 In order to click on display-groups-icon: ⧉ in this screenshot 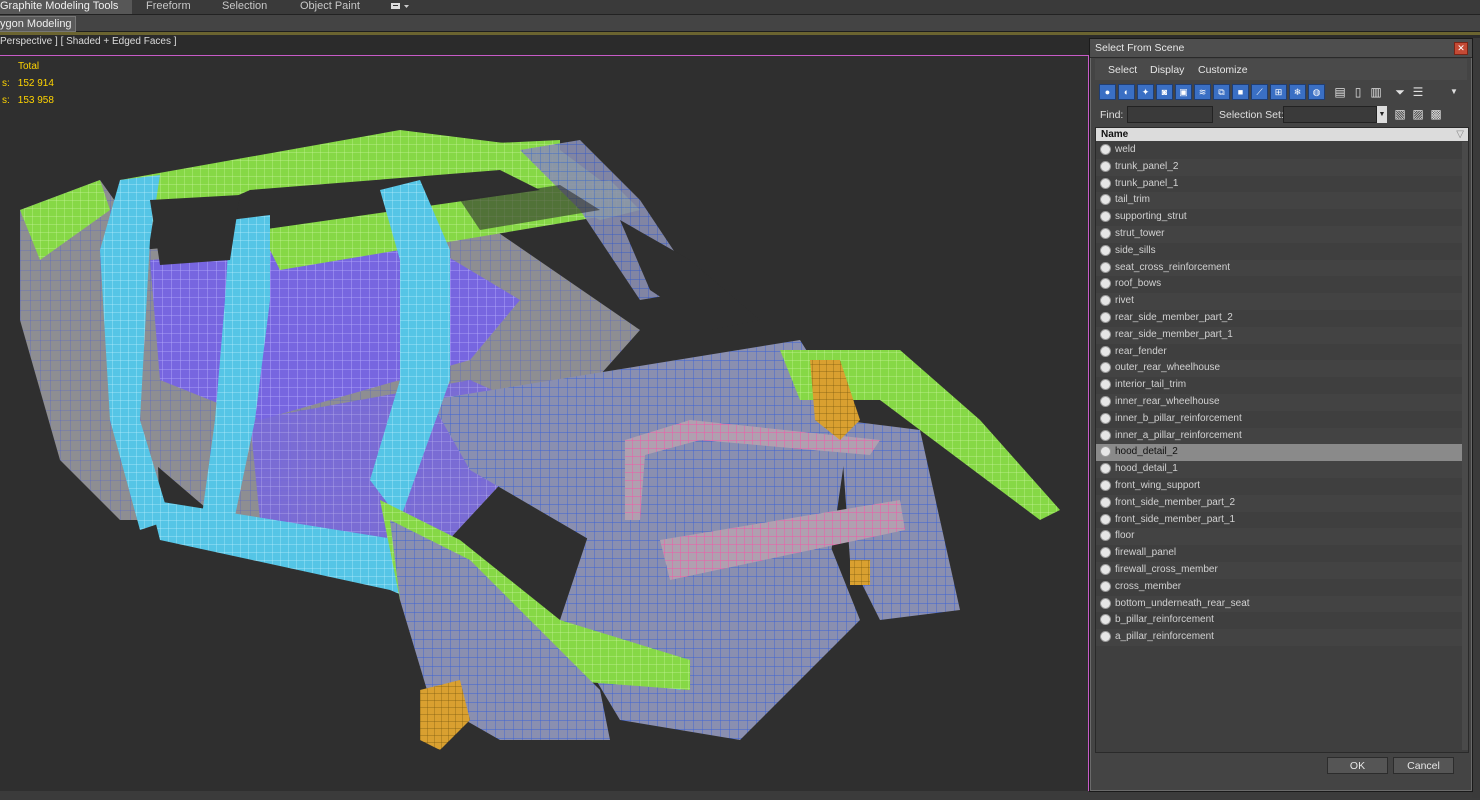, I will do `click(1221, 92)`.